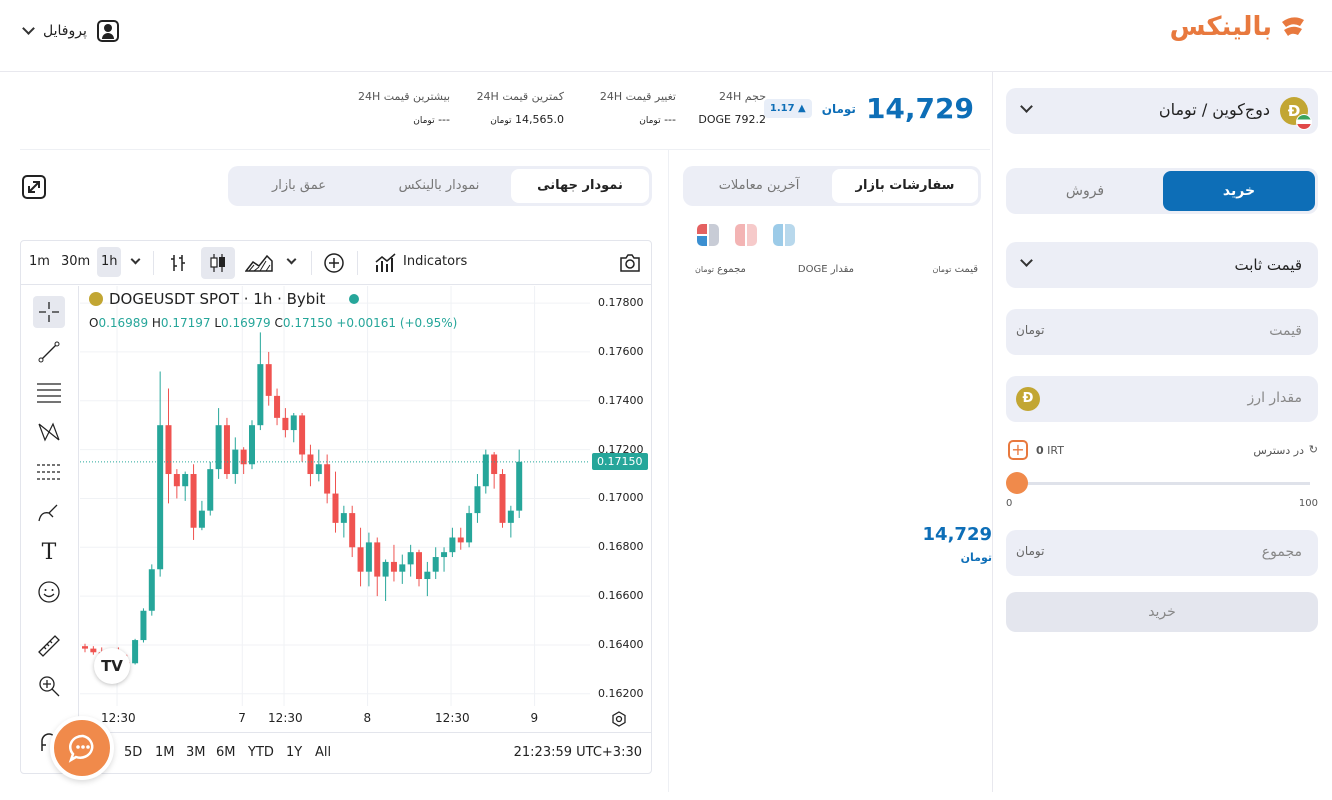  Describe the element at coordinates (49, 686) in the screenshot. I see `zoom-in-icon` at that location.